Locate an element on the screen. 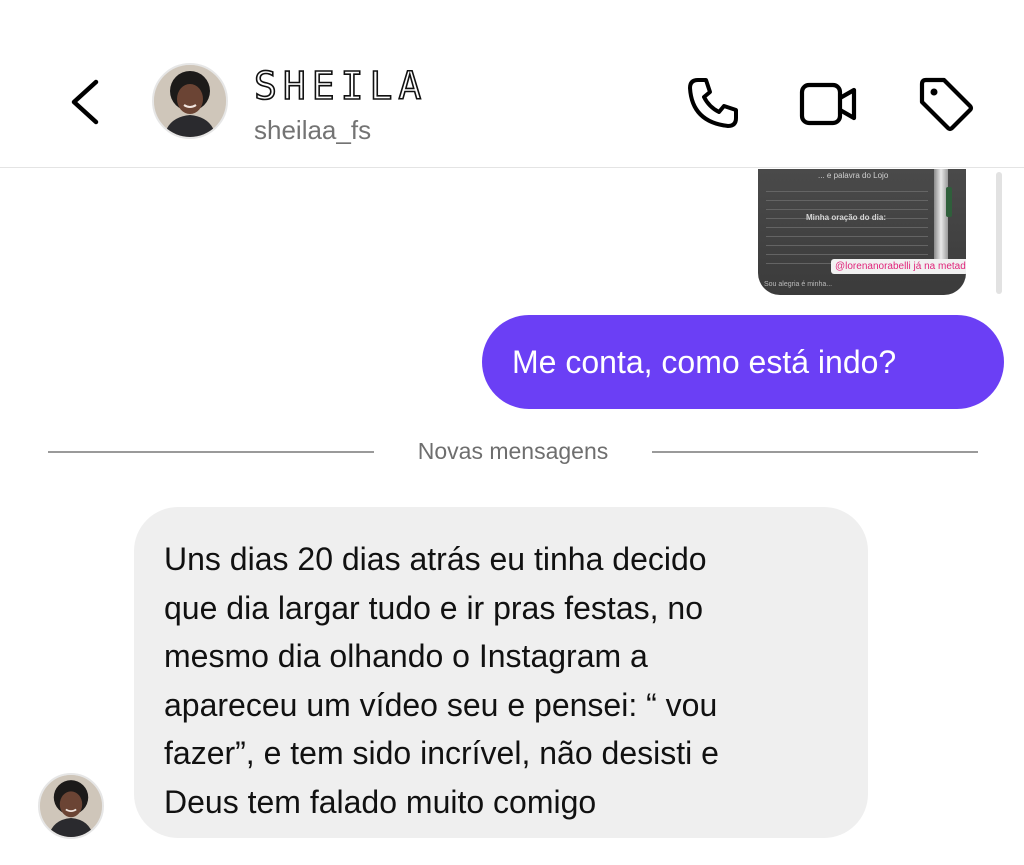 Image resolution: width=1024 pixels, height=865 pixels. story-mention-sticker: @lorenanorabelli já na metade ❤️ is located at coordinates (898, 266).